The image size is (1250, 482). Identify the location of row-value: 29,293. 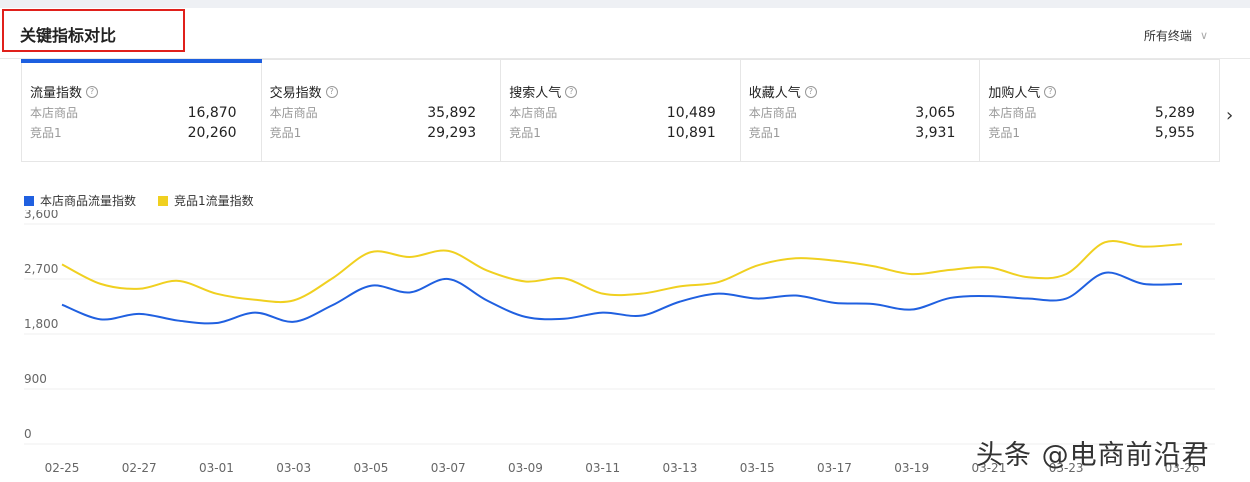
(452, 133).